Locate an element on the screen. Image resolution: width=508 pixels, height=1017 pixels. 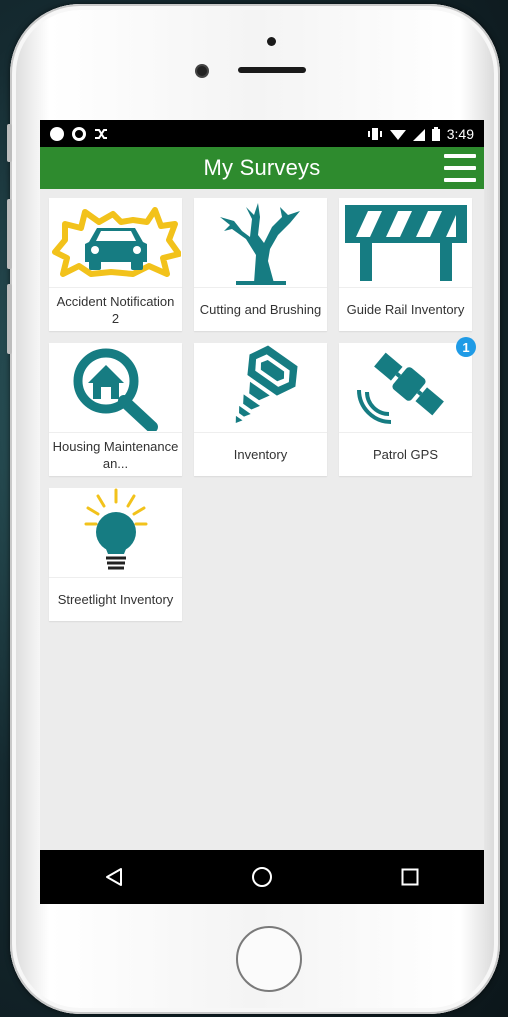
satellite-icon is located at coordinates (405, 387).